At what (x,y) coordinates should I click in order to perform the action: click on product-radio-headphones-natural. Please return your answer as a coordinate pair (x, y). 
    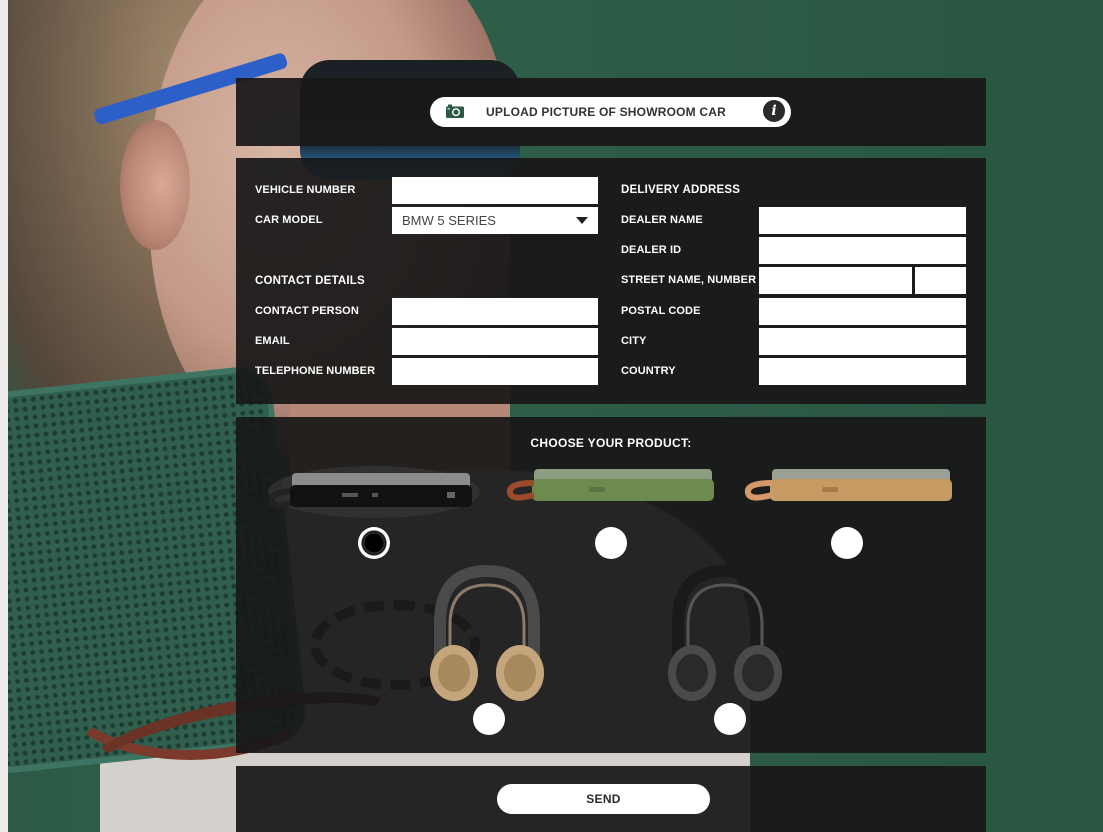
    Looking at the image, I should click on (489, 719).